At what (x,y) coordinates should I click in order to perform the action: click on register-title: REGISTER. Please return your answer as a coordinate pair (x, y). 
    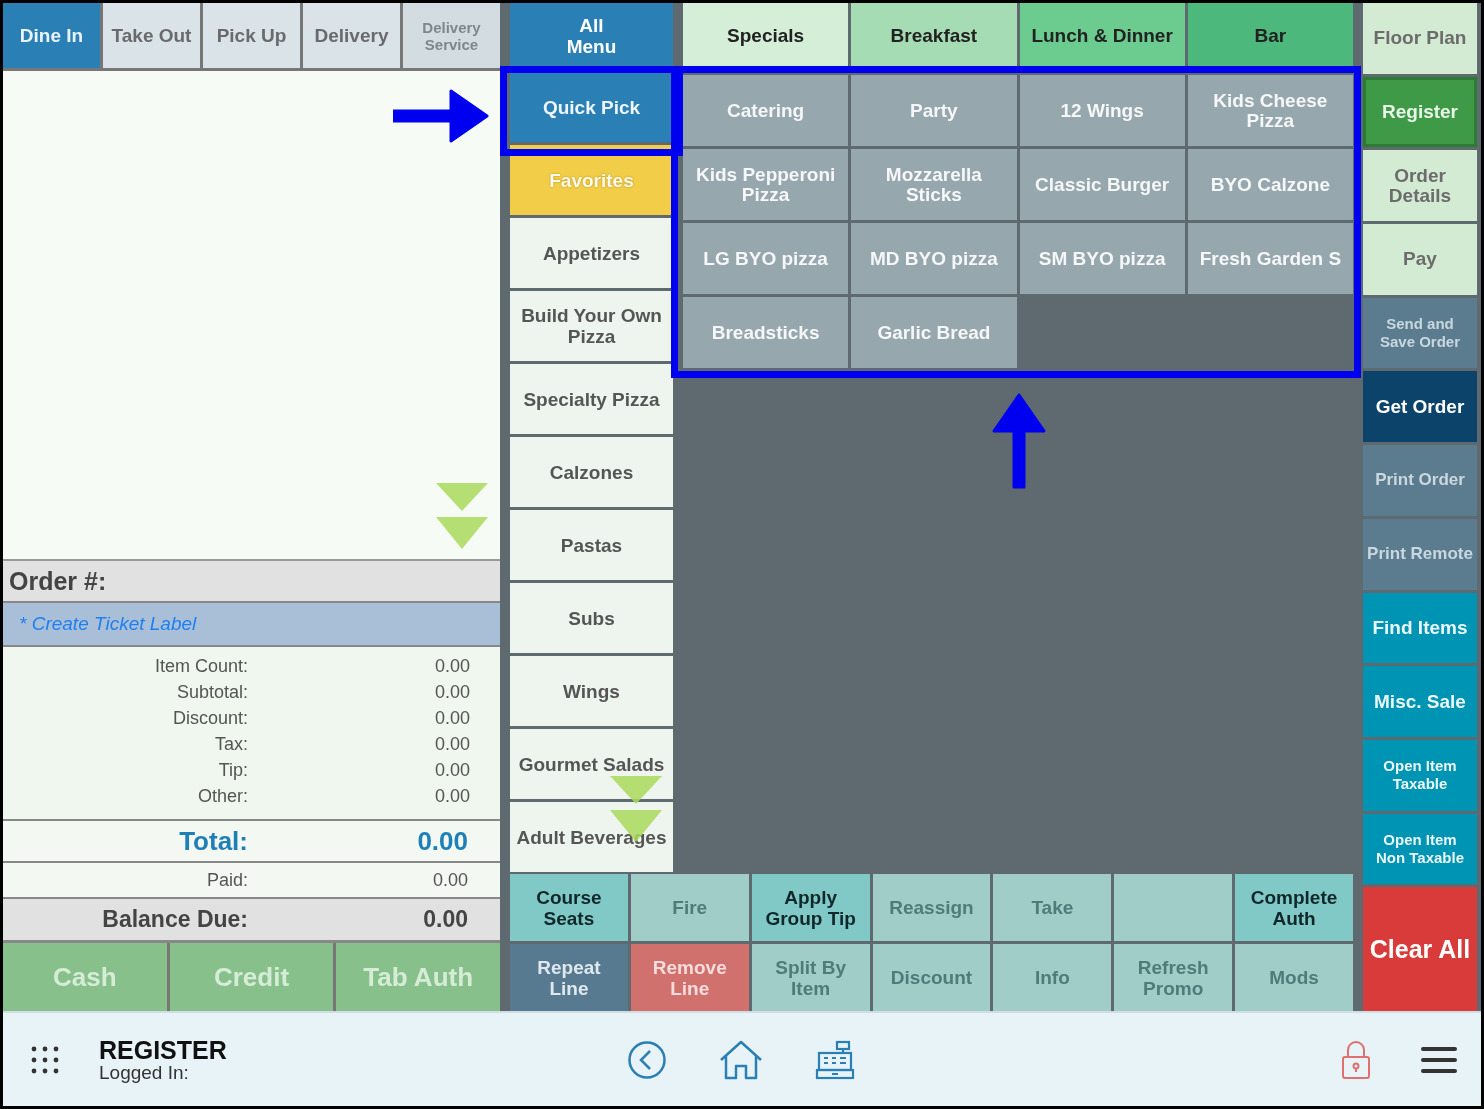
    Looking at the image, I should click on (163, 1049).